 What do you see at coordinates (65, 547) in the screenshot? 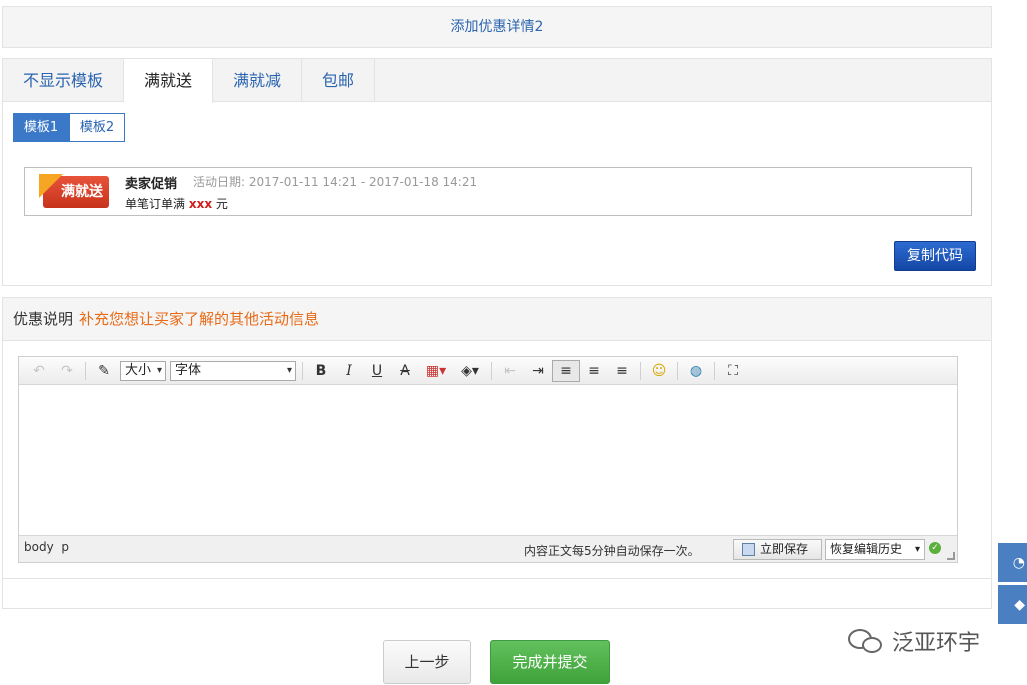
I see `path-p: p` at bounding box center [65, 547].